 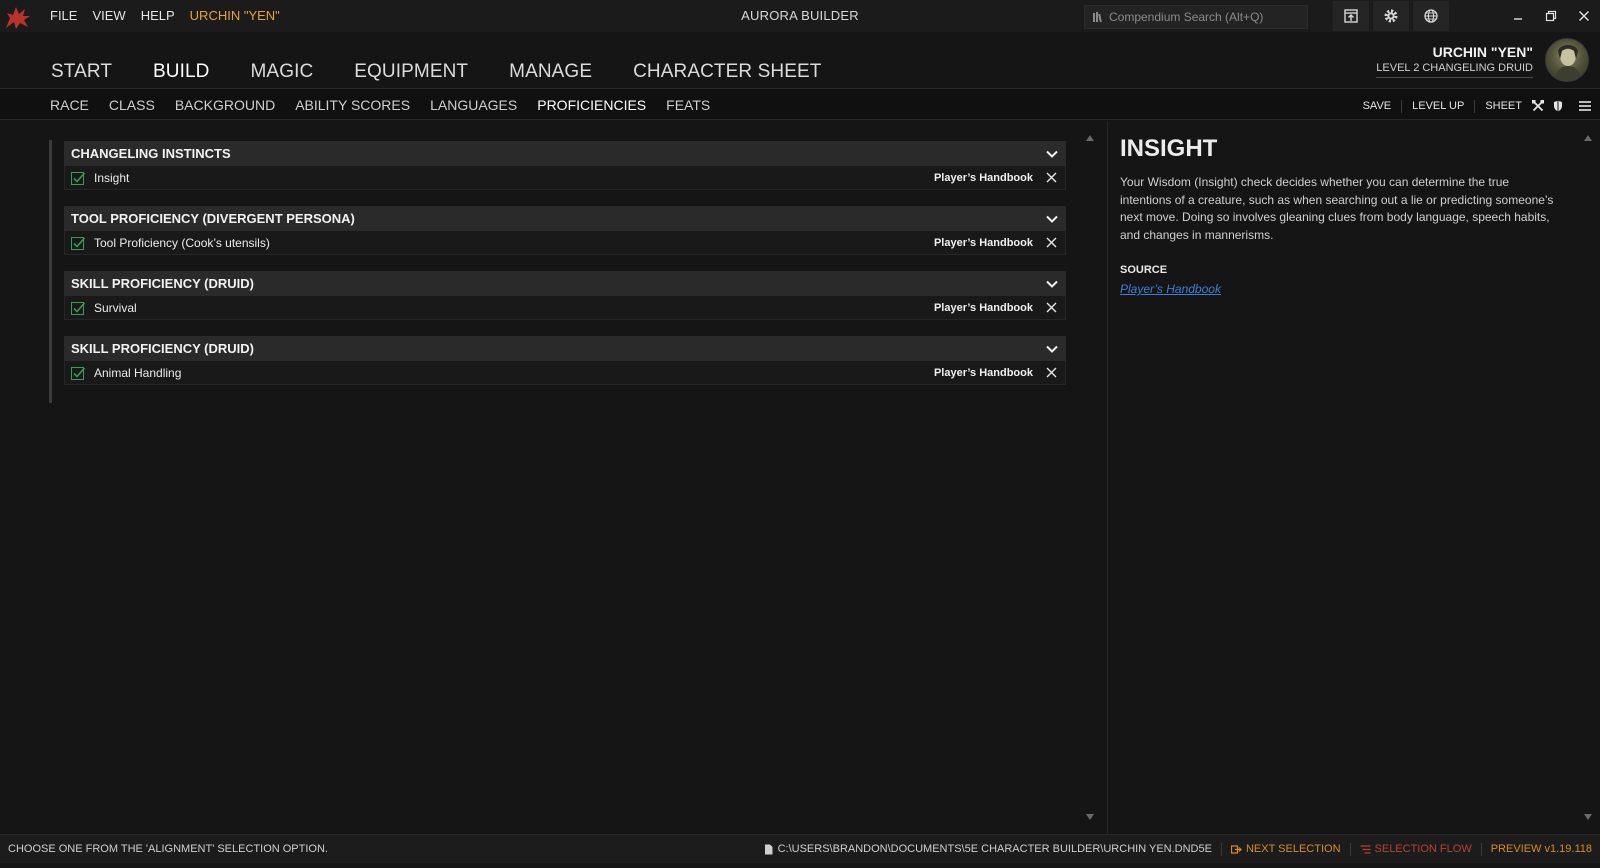 I want to click on selection-name: Animal Handling, so click(x=138, y=372).